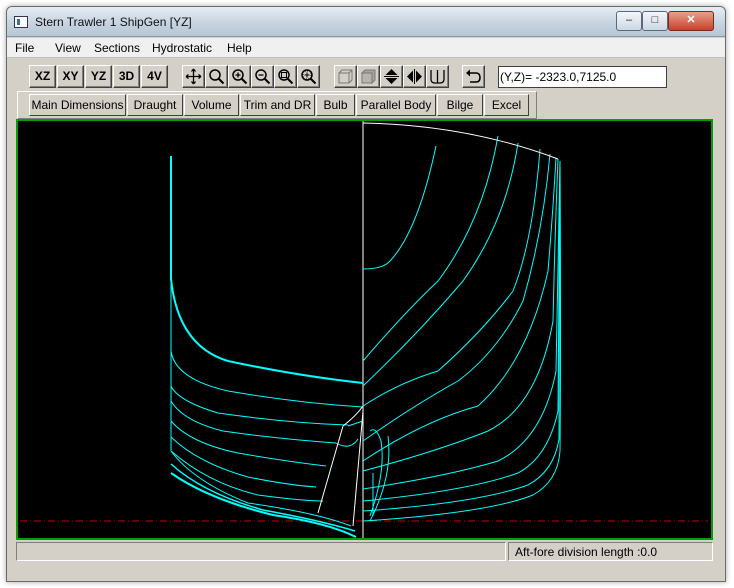  Describe the element at coordinates (77, 105) in the screenshot. I see `main-dimensions-button: Main Dimensions` at that location.